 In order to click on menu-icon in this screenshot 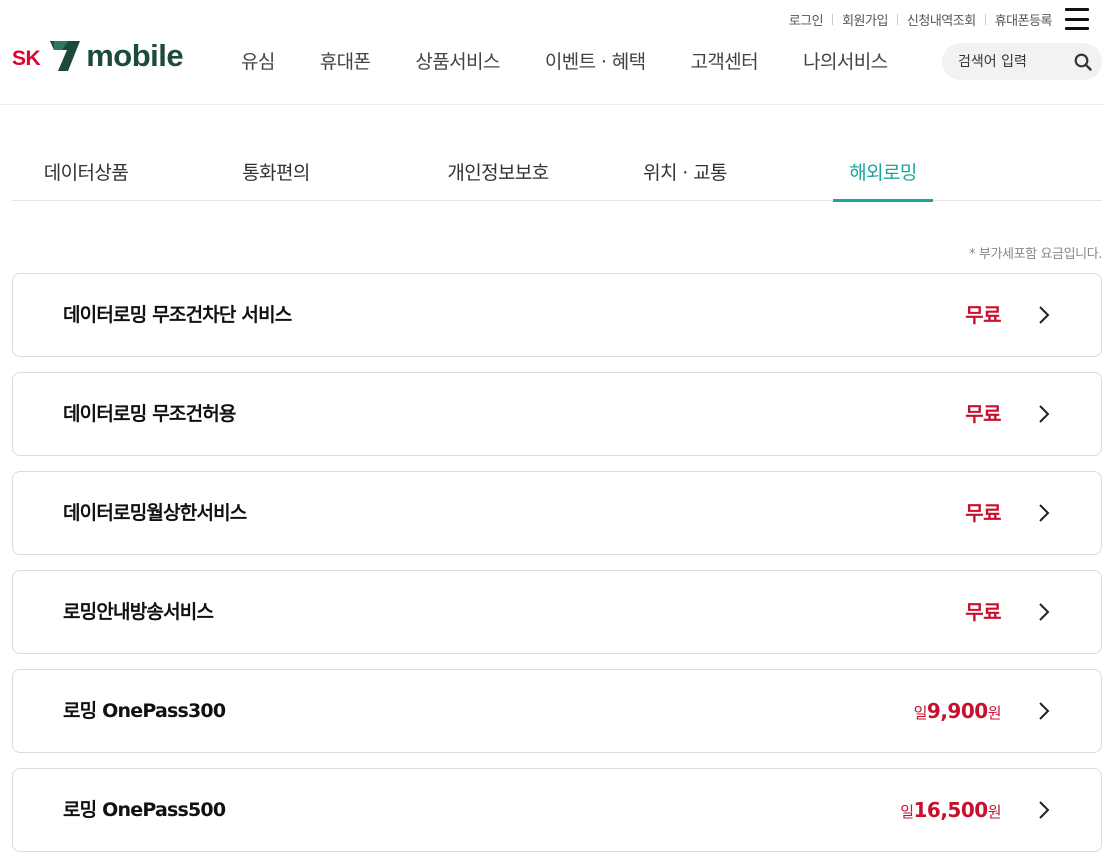, I will do `click(1077, 19)`.